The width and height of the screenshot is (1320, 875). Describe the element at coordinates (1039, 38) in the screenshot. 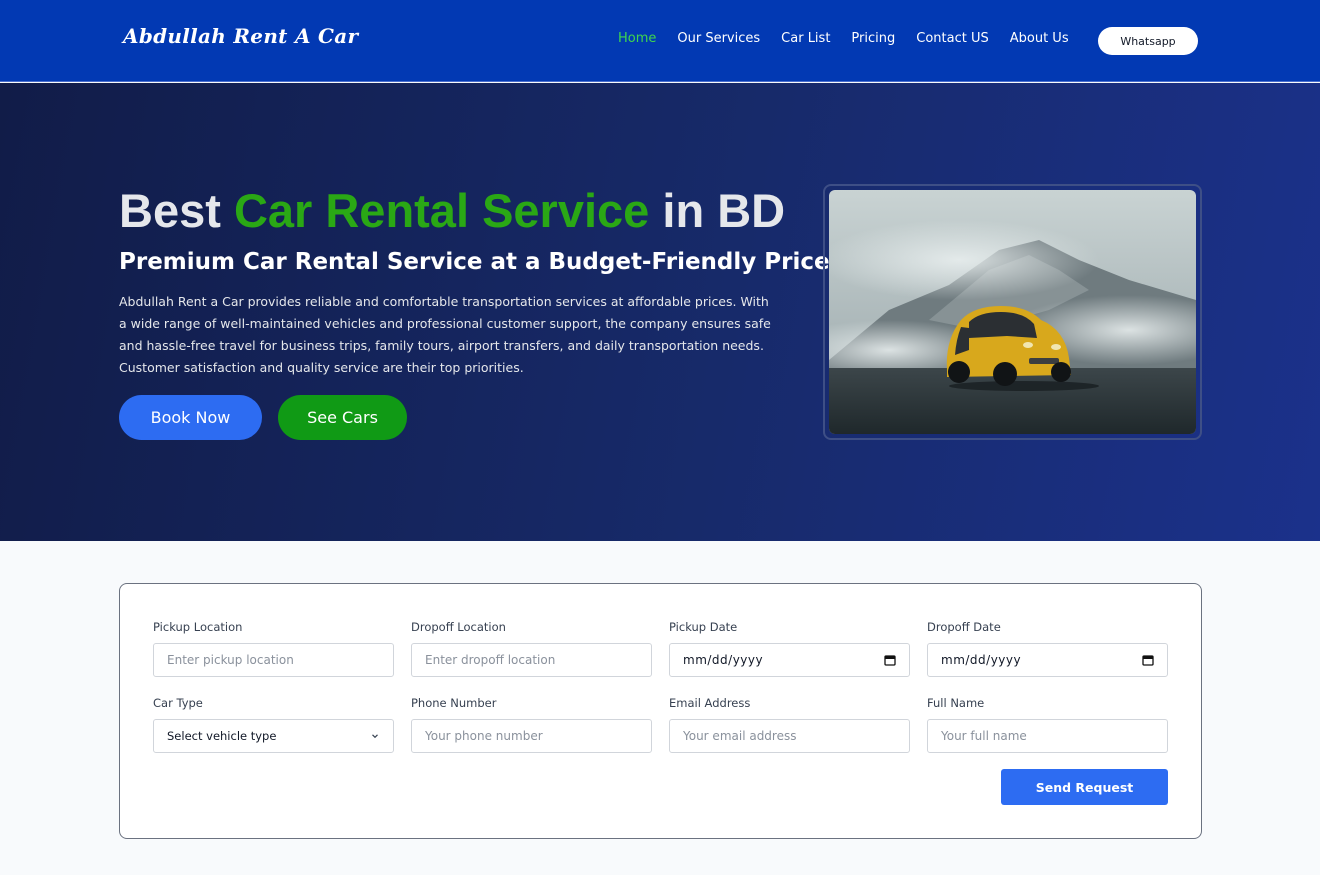

I see `nav-link-about-us: About Us` at that location.